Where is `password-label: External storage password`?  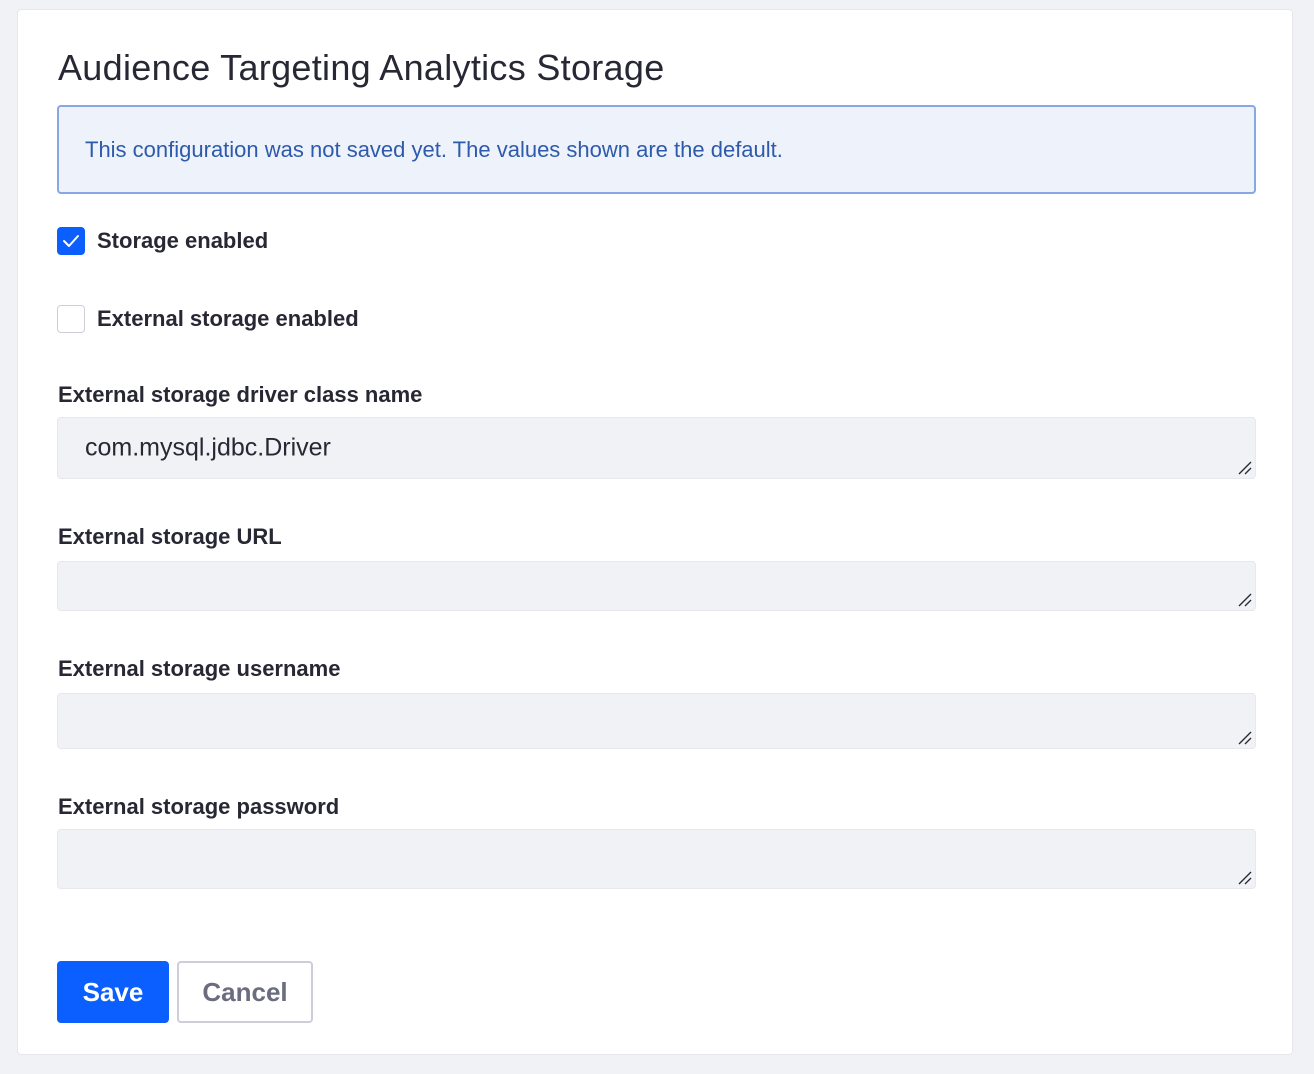 password-label: External storage password is located at coordinates (199, 806).